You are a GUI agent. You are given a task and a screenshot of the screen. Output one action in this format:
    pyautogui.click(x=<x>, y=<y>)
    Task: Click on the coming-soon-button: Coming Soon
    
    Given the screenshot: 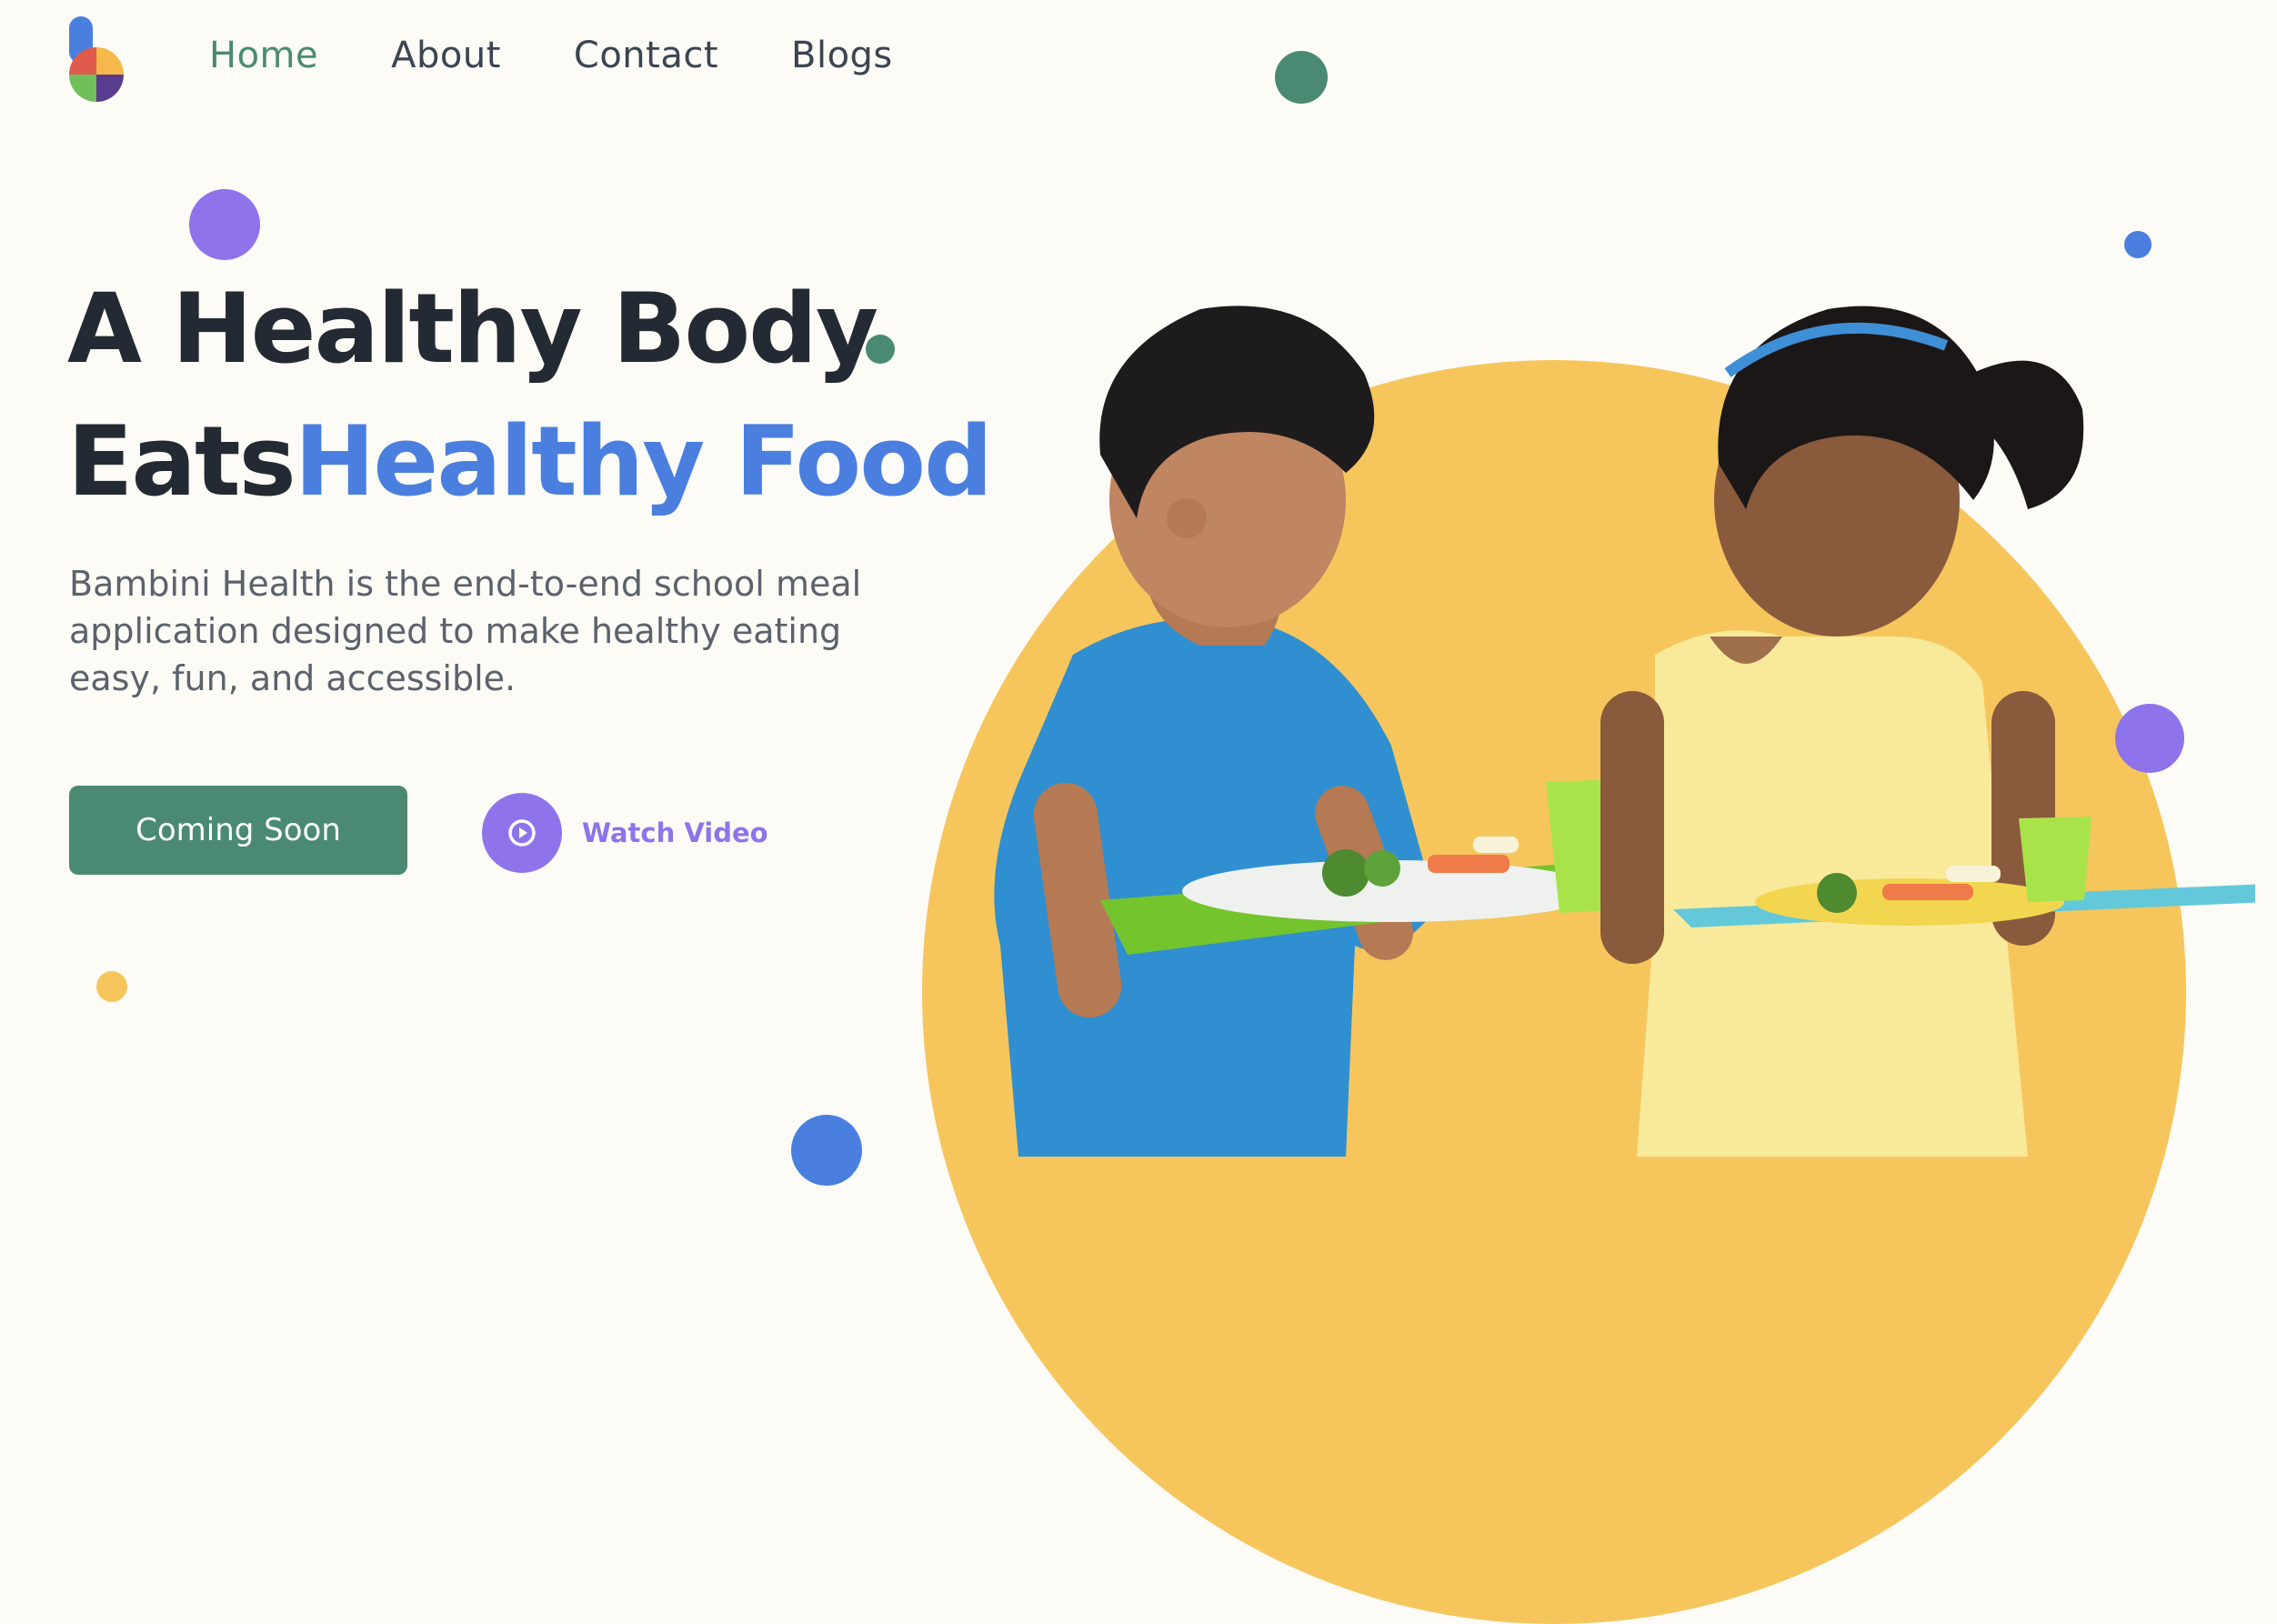 What is the action you would take?
    pyautogui.click(x=238, y=830)
    